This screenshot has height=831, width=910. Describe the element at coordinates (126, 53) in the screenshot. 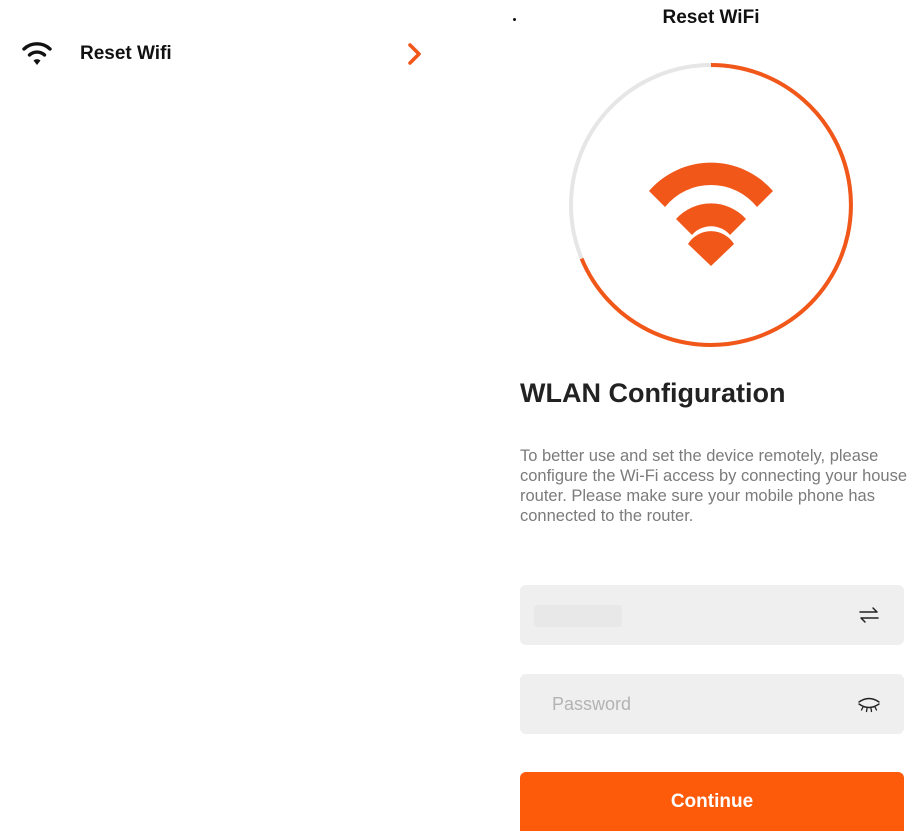

I see `reset-wifi-label: Reset Wifi` at that location.